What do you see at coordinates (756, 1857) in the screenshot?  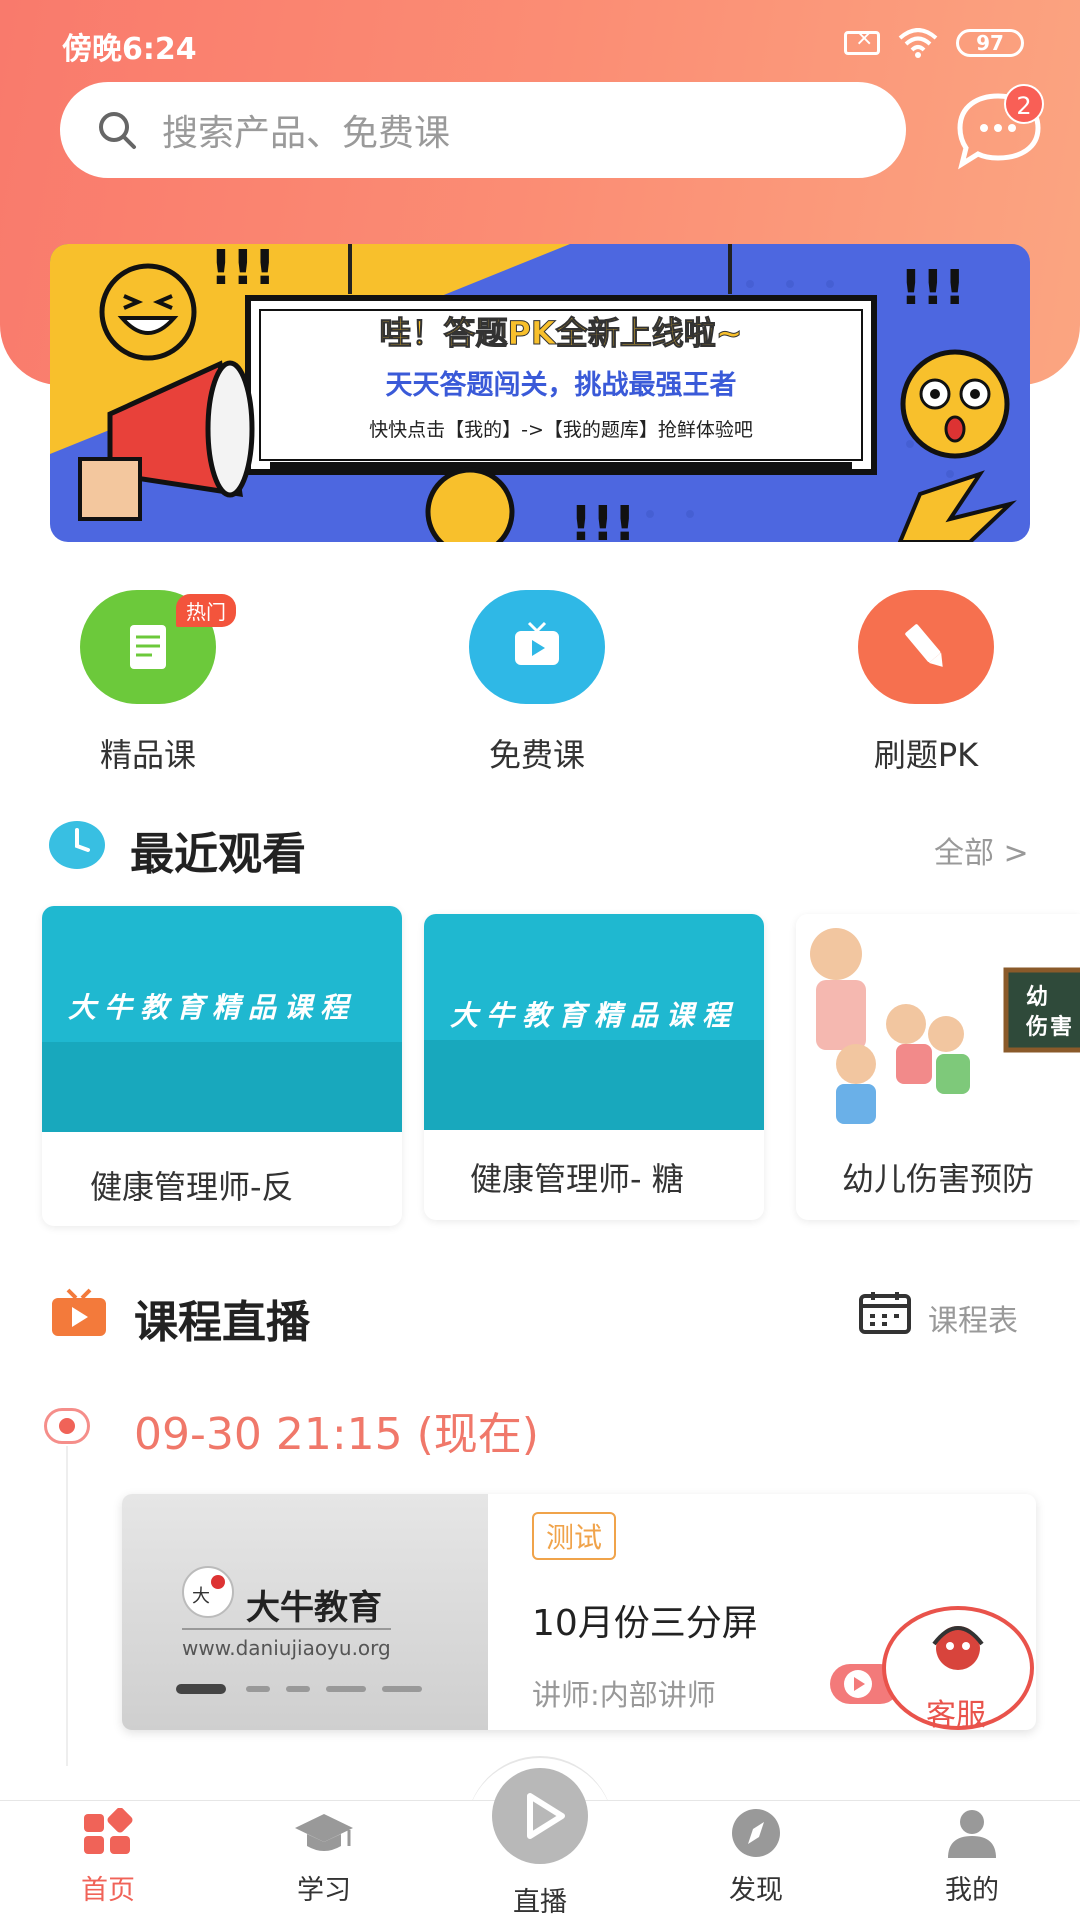 I see `nav-item-discover: 发现` at bounding box center [756, 1857].